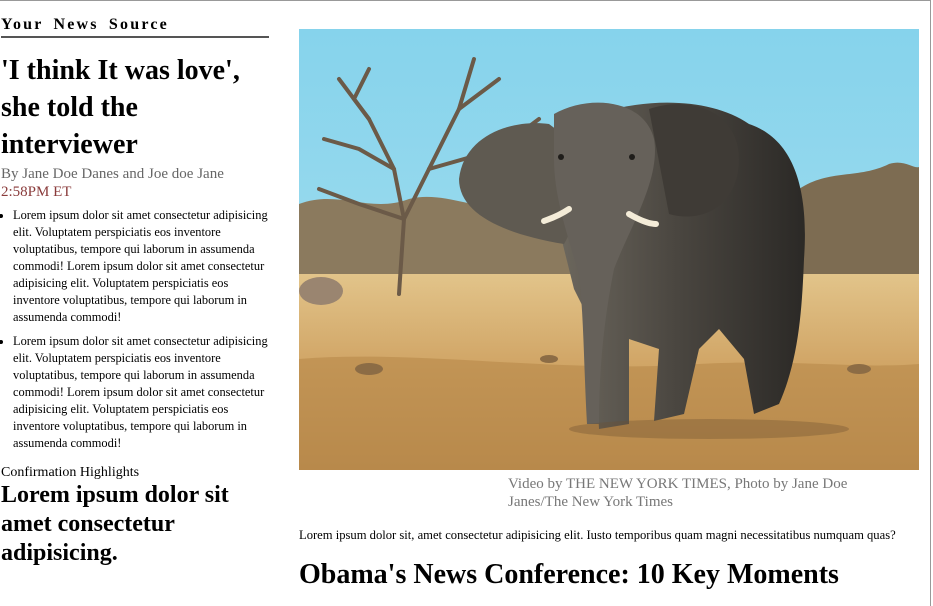 The image size is (933, 606). I want to click on article-timestamp: 2:58PM ET, so click(36, 192).